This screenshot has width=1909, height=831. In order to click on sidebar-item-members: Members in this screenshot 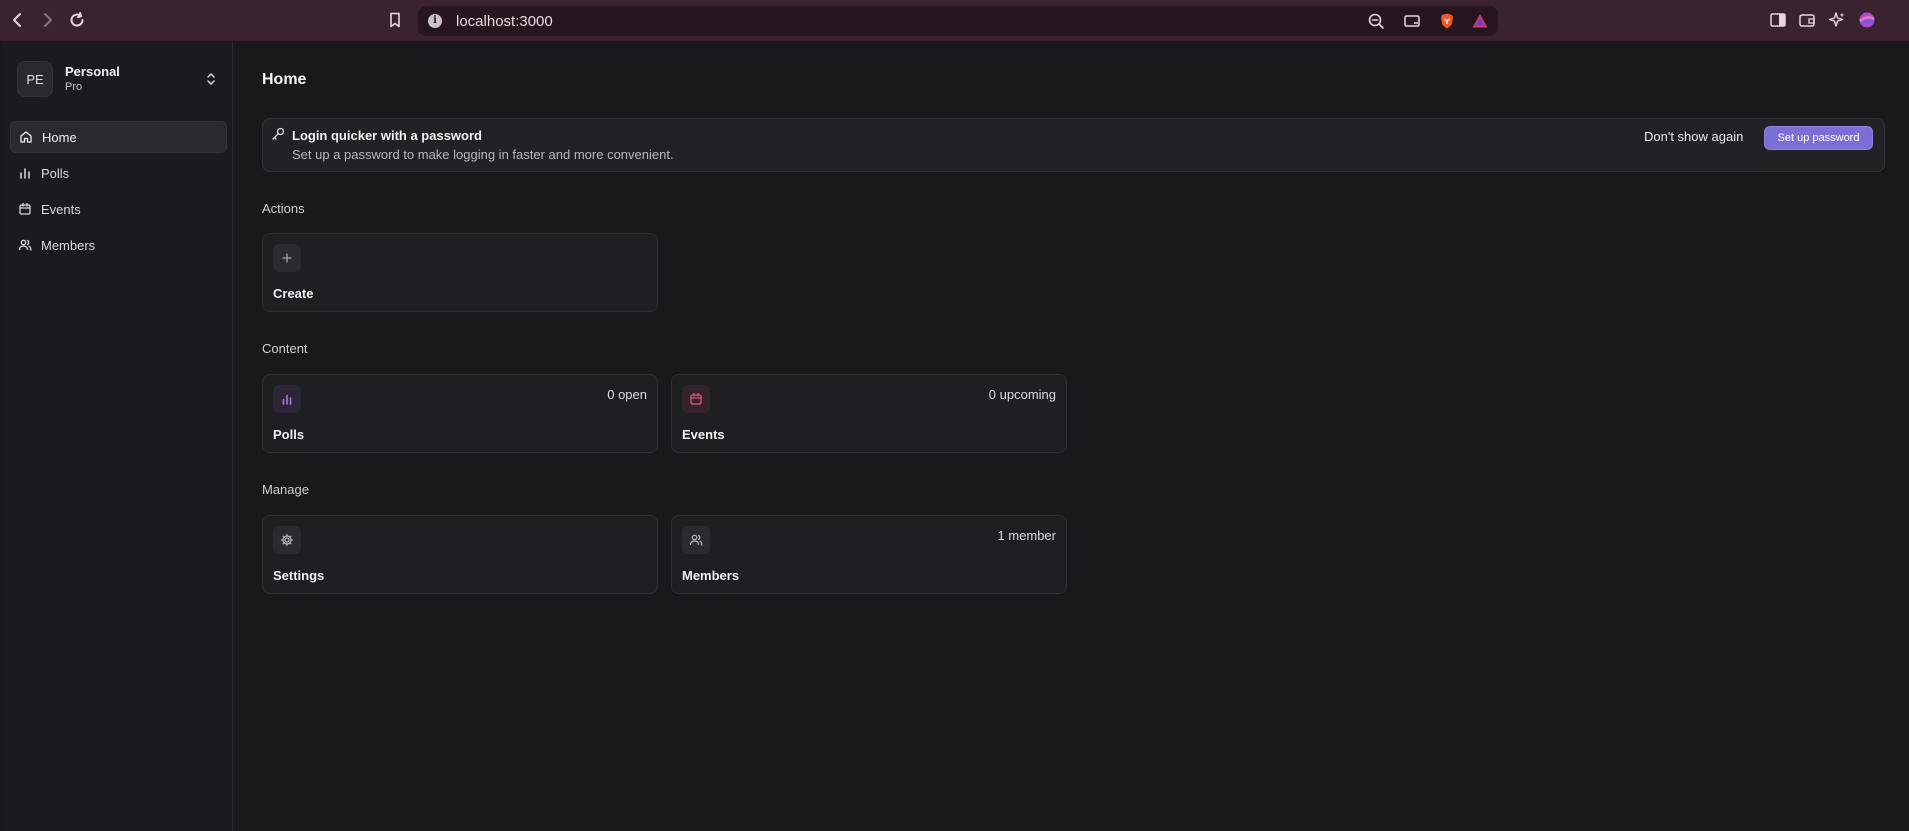, I will do `click(118, 245)`.